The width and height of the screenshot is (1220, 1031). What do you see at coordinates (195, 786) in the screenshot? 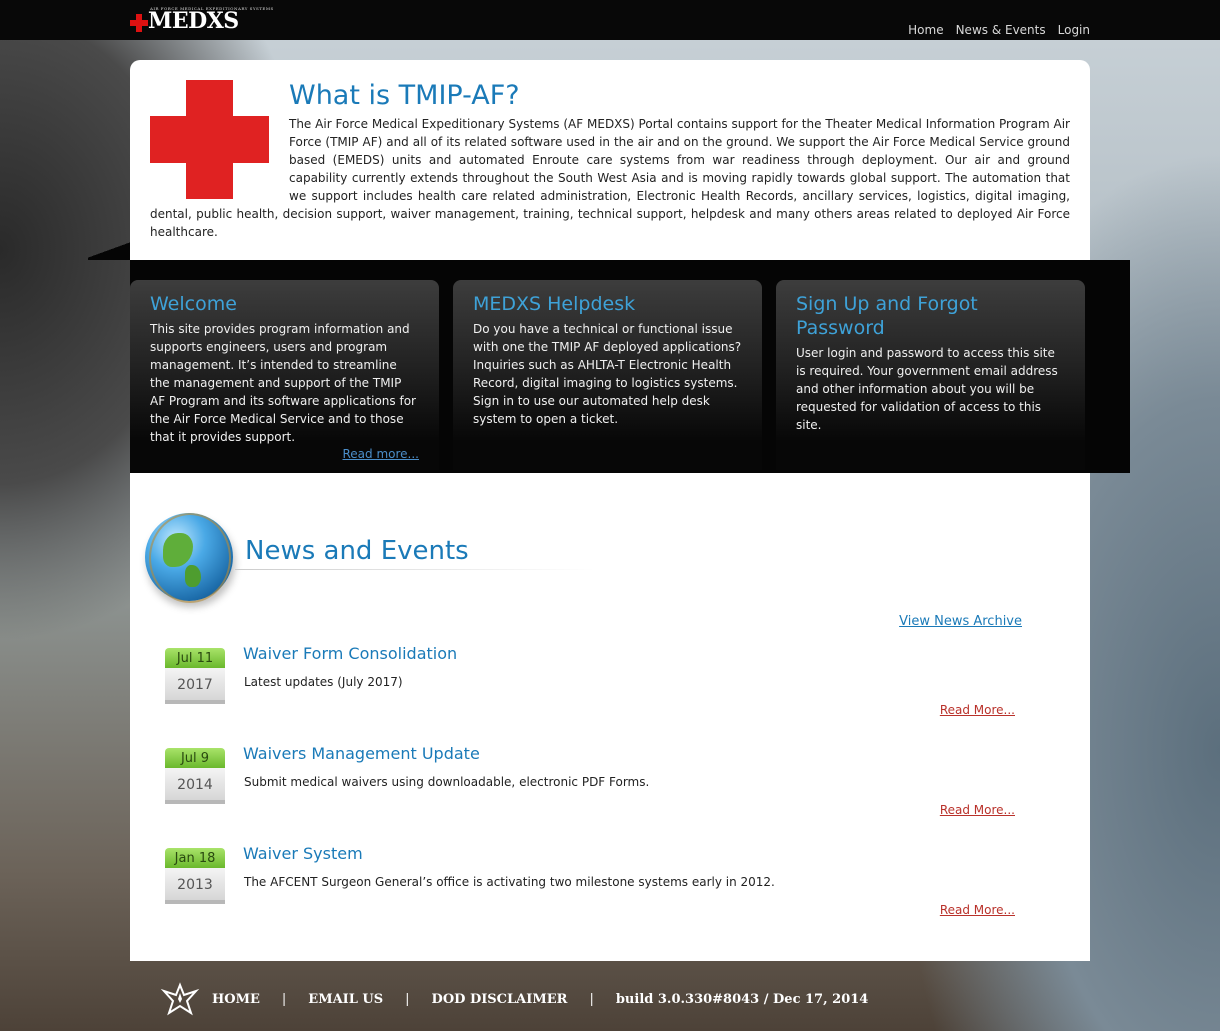
I see `news-date-year: 2014` at bounding box center [195, 786].